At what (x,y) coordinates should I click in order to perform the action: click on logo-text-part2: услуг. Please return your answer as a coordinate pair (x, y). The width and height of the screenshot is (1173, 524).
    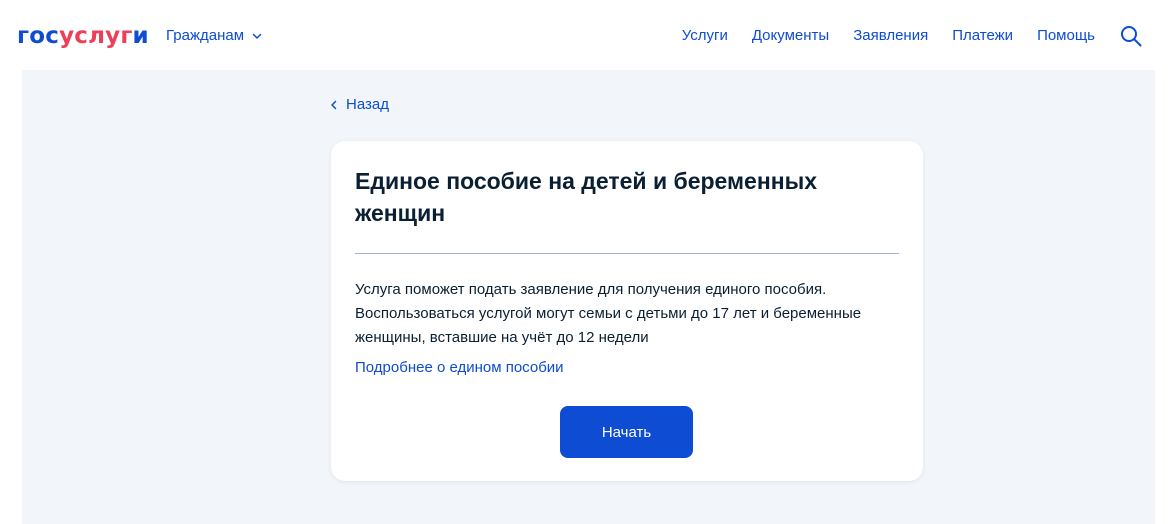
    Looking at the image, I should click on (96, 36).